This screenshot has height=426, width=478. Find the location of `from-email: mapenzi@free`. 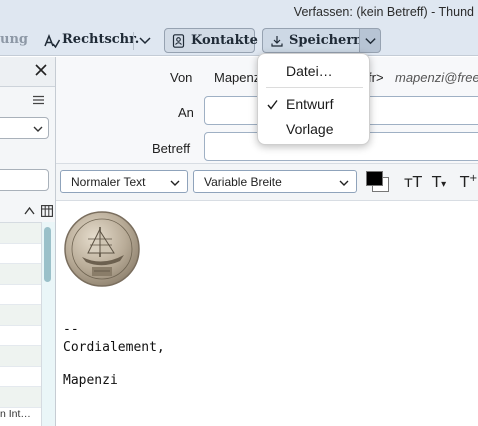

from-email: mapenzi@free is located at coordinates (436, 77).